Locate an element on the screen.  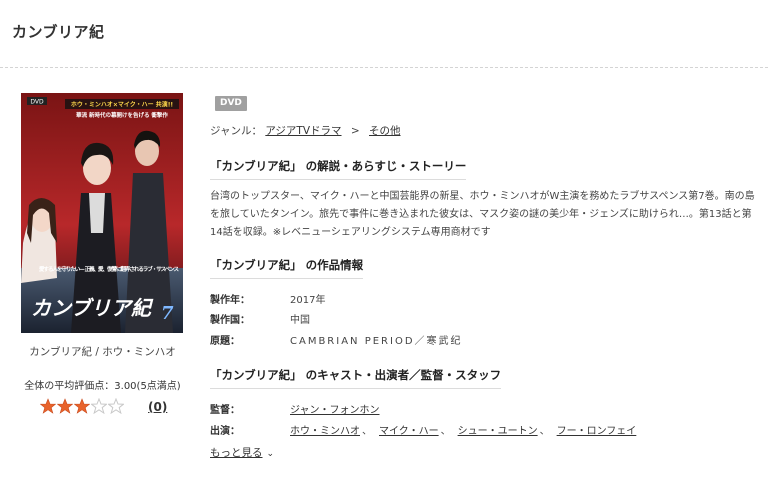
format-badge: DVD is located at coordinates (231, 103).